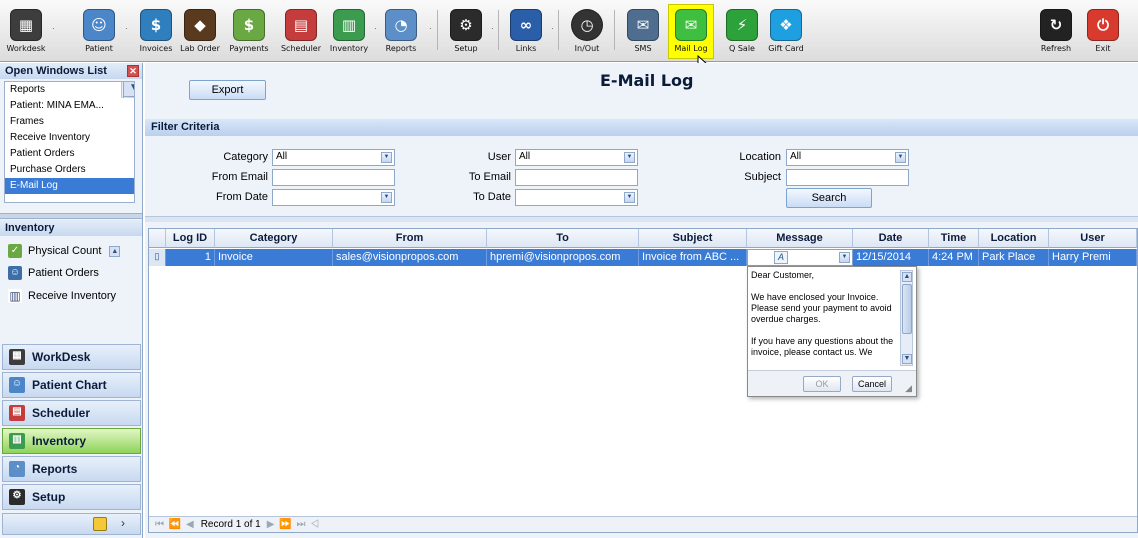 This screenshot has height=538, width=1138. What do you see at coordinates (99, 31) in the screenshot?
I see `toolbar-patient-button: ☺ Patient` at bounding box center [99, 31].